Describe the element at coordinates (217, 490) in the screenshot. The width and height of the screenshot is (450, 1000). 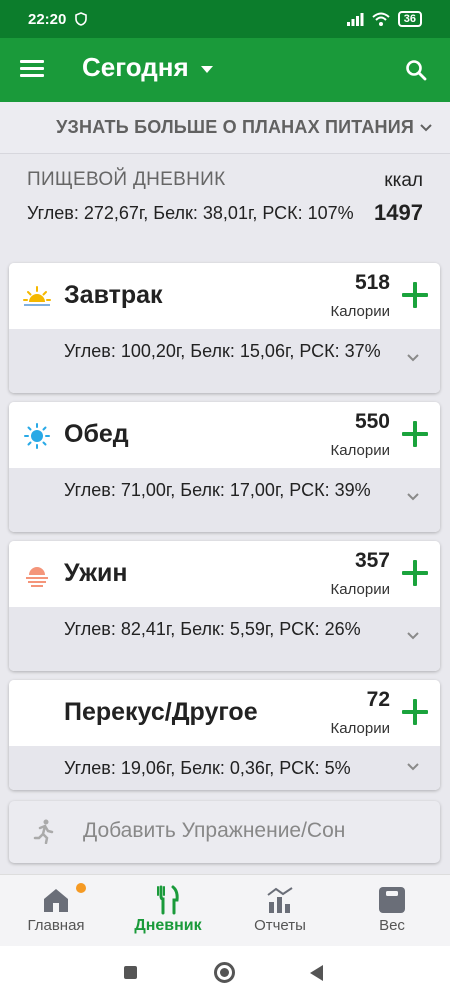
I see `meal-macros: Углев: 71,00г, Белк: 17,00г, РСК: 39%` at that location.